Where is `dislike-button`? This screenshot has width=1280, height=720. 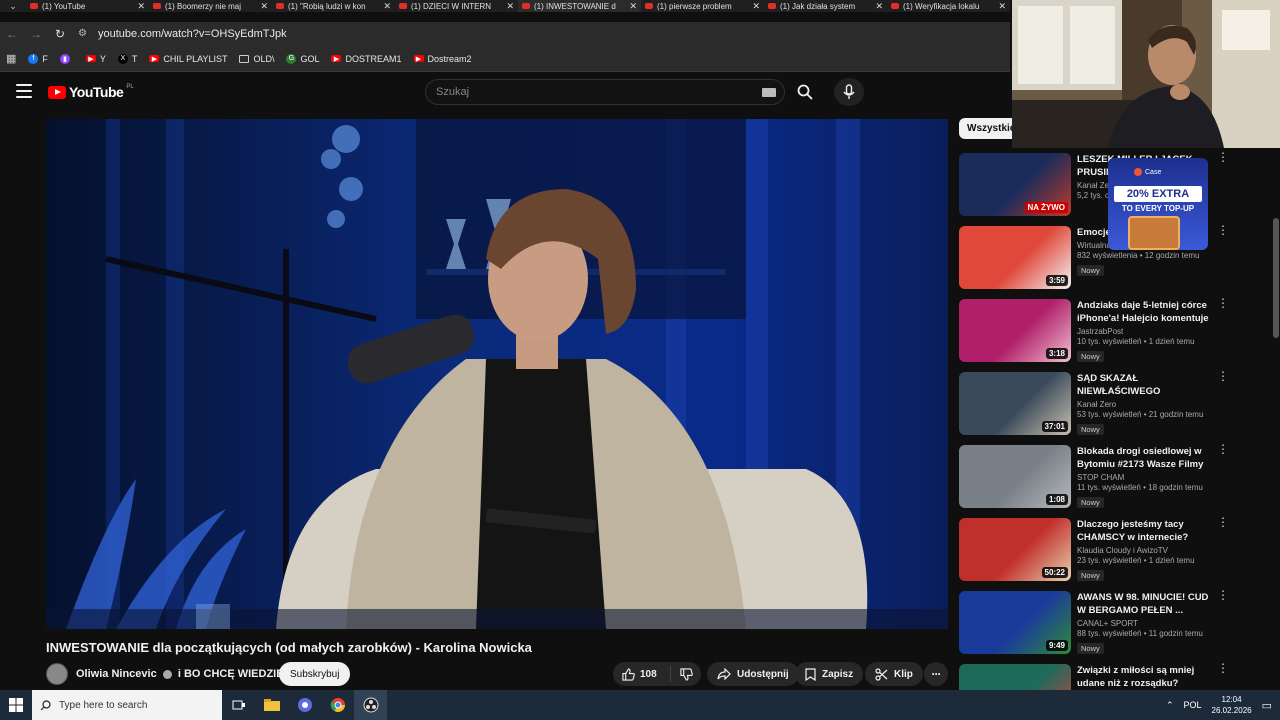
dislike-button is located at coordinates (686, 674).